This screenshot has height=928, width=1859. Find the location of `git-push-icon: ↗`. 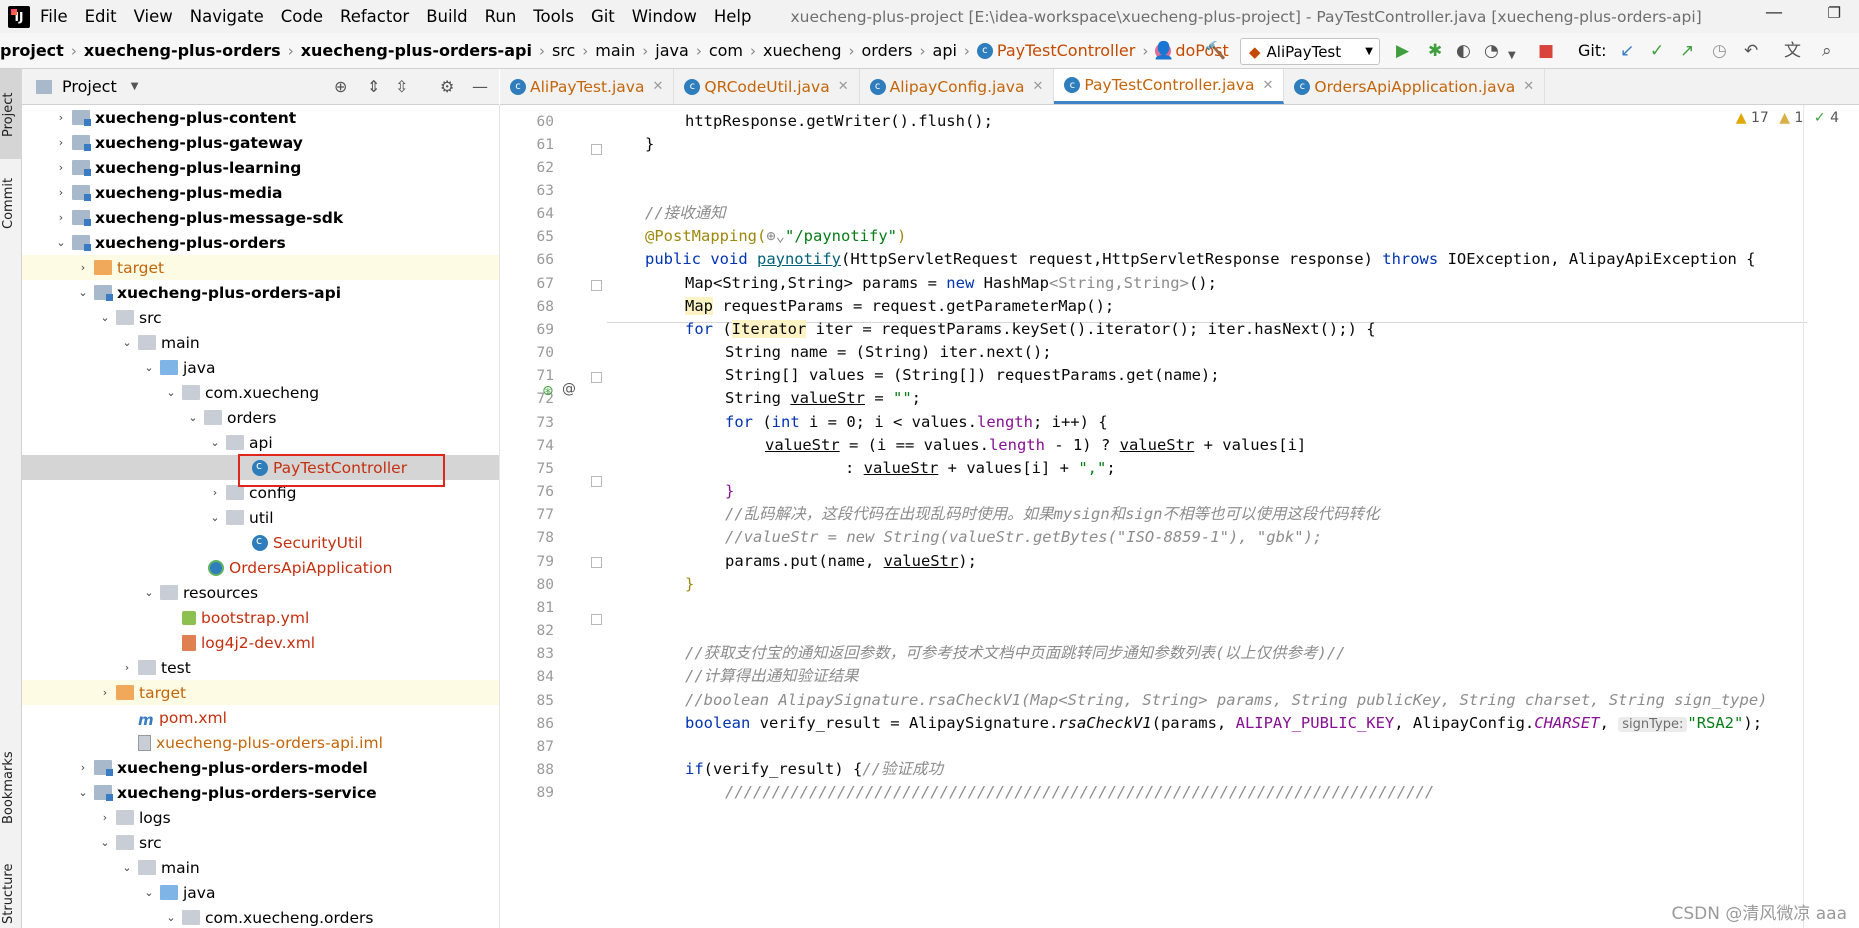

git-push-icon: ↗ is located at coordinates (1687, 51).